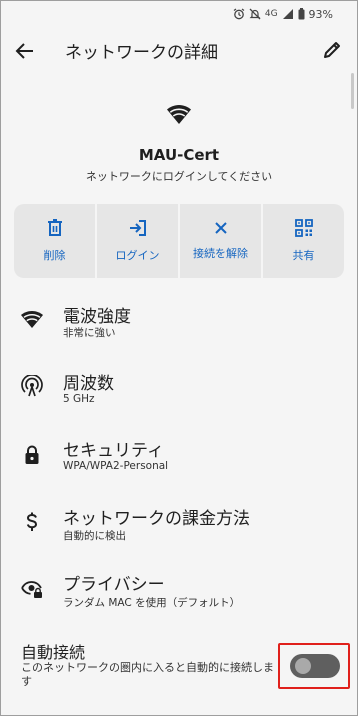 The image size is (358, 716). Describe the element at coordinates (31, 589) in the screenshot. I see `eye-lock-icon` at that location.